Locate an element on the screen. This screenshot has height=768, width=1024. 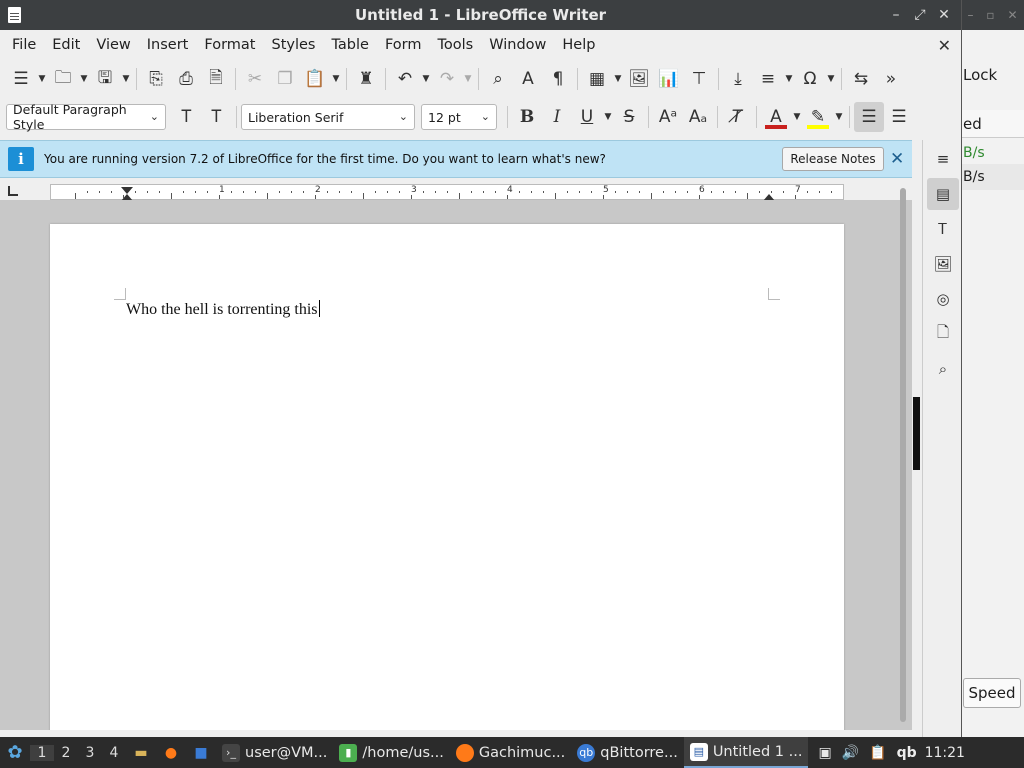
release-notes-button: Release Notes is located at coordinates (833, 159).